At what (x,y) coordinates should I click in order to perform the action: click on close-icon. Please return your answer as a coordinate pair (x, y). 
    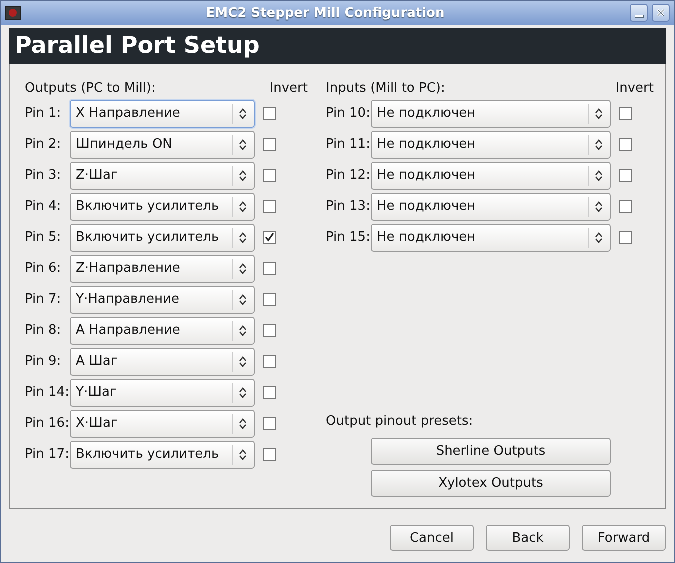
    Looking at the image, I should click on (661, 13).